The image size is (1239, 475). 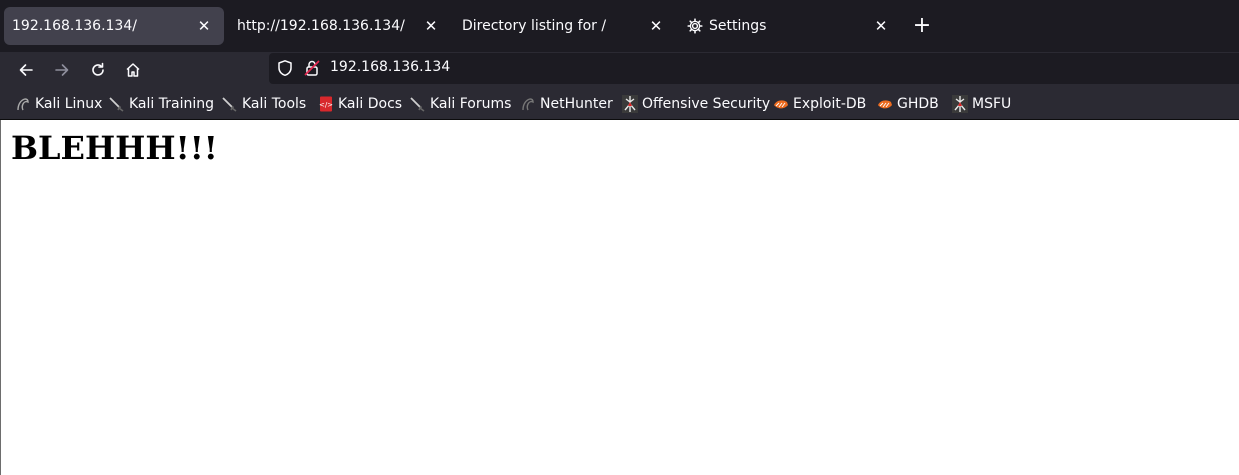 I want to click on tab-settings: Settings ✕, so click(x=790, y=26).